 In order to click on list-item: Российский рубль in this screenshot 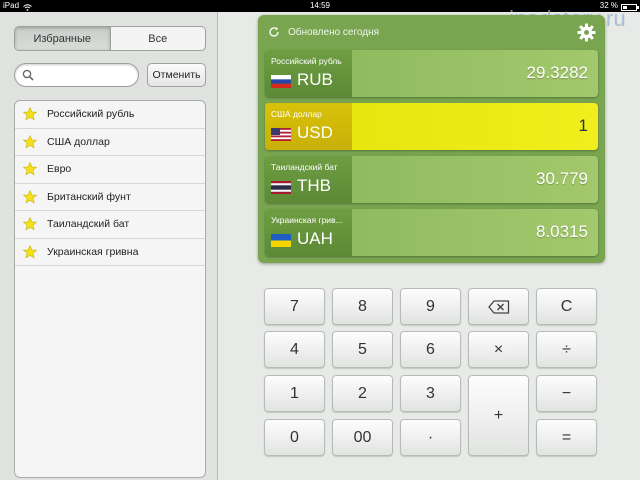, I will do `click(110, 115)`.